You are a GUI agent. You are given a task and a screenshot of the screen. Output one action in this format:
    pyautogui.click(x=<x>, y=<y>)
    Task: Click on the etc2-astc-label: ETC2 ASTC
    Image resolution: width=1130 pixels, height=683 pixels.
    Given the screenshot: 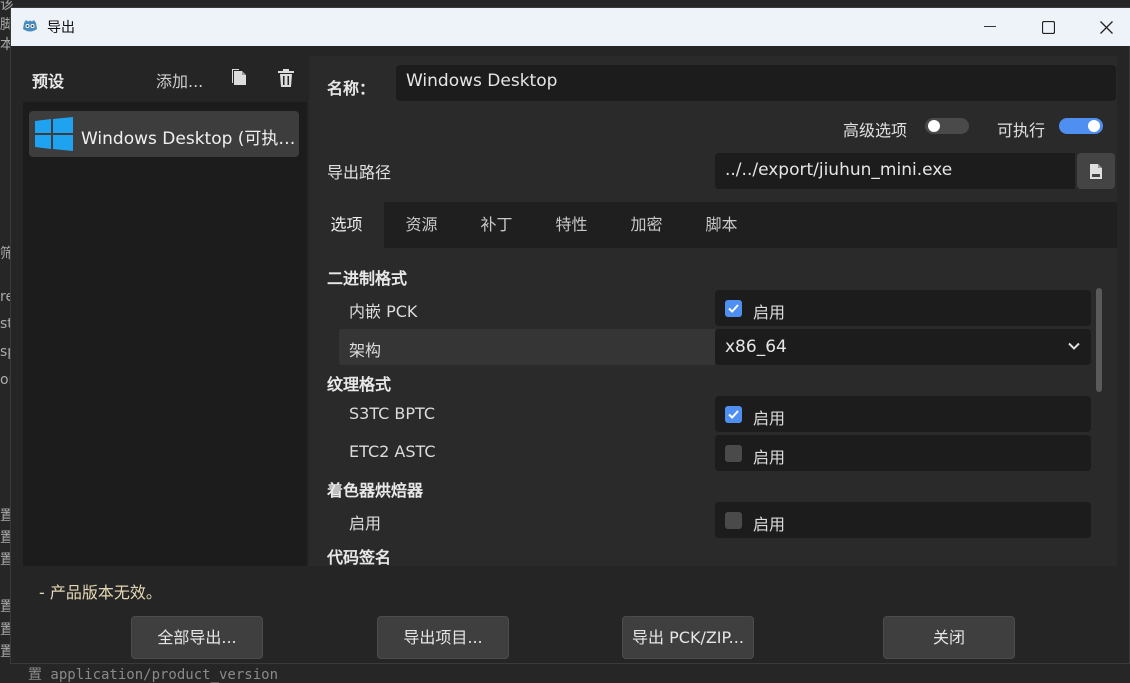 What is the action you would take?
    pyautogui.click(x=392, y=451)
    